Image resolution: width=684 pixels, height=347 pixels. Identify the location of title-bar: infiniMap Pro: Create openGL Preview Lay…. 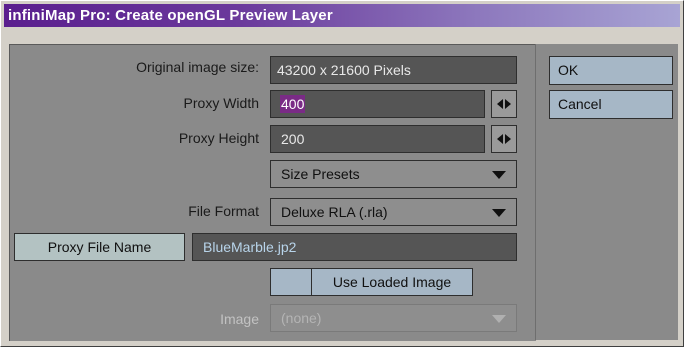
(342, 15).